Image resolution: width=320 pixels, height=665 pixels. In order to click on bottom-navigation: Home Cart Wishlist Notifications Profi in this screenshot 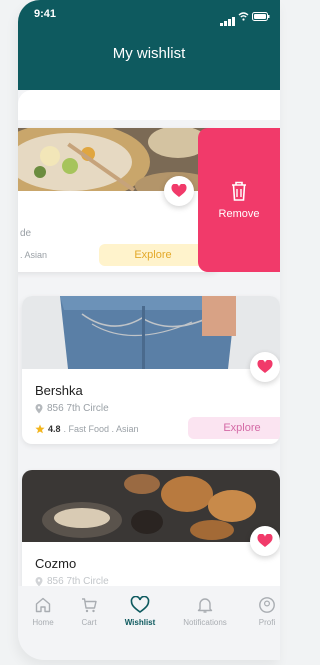, I will do `click(149, 613)`.